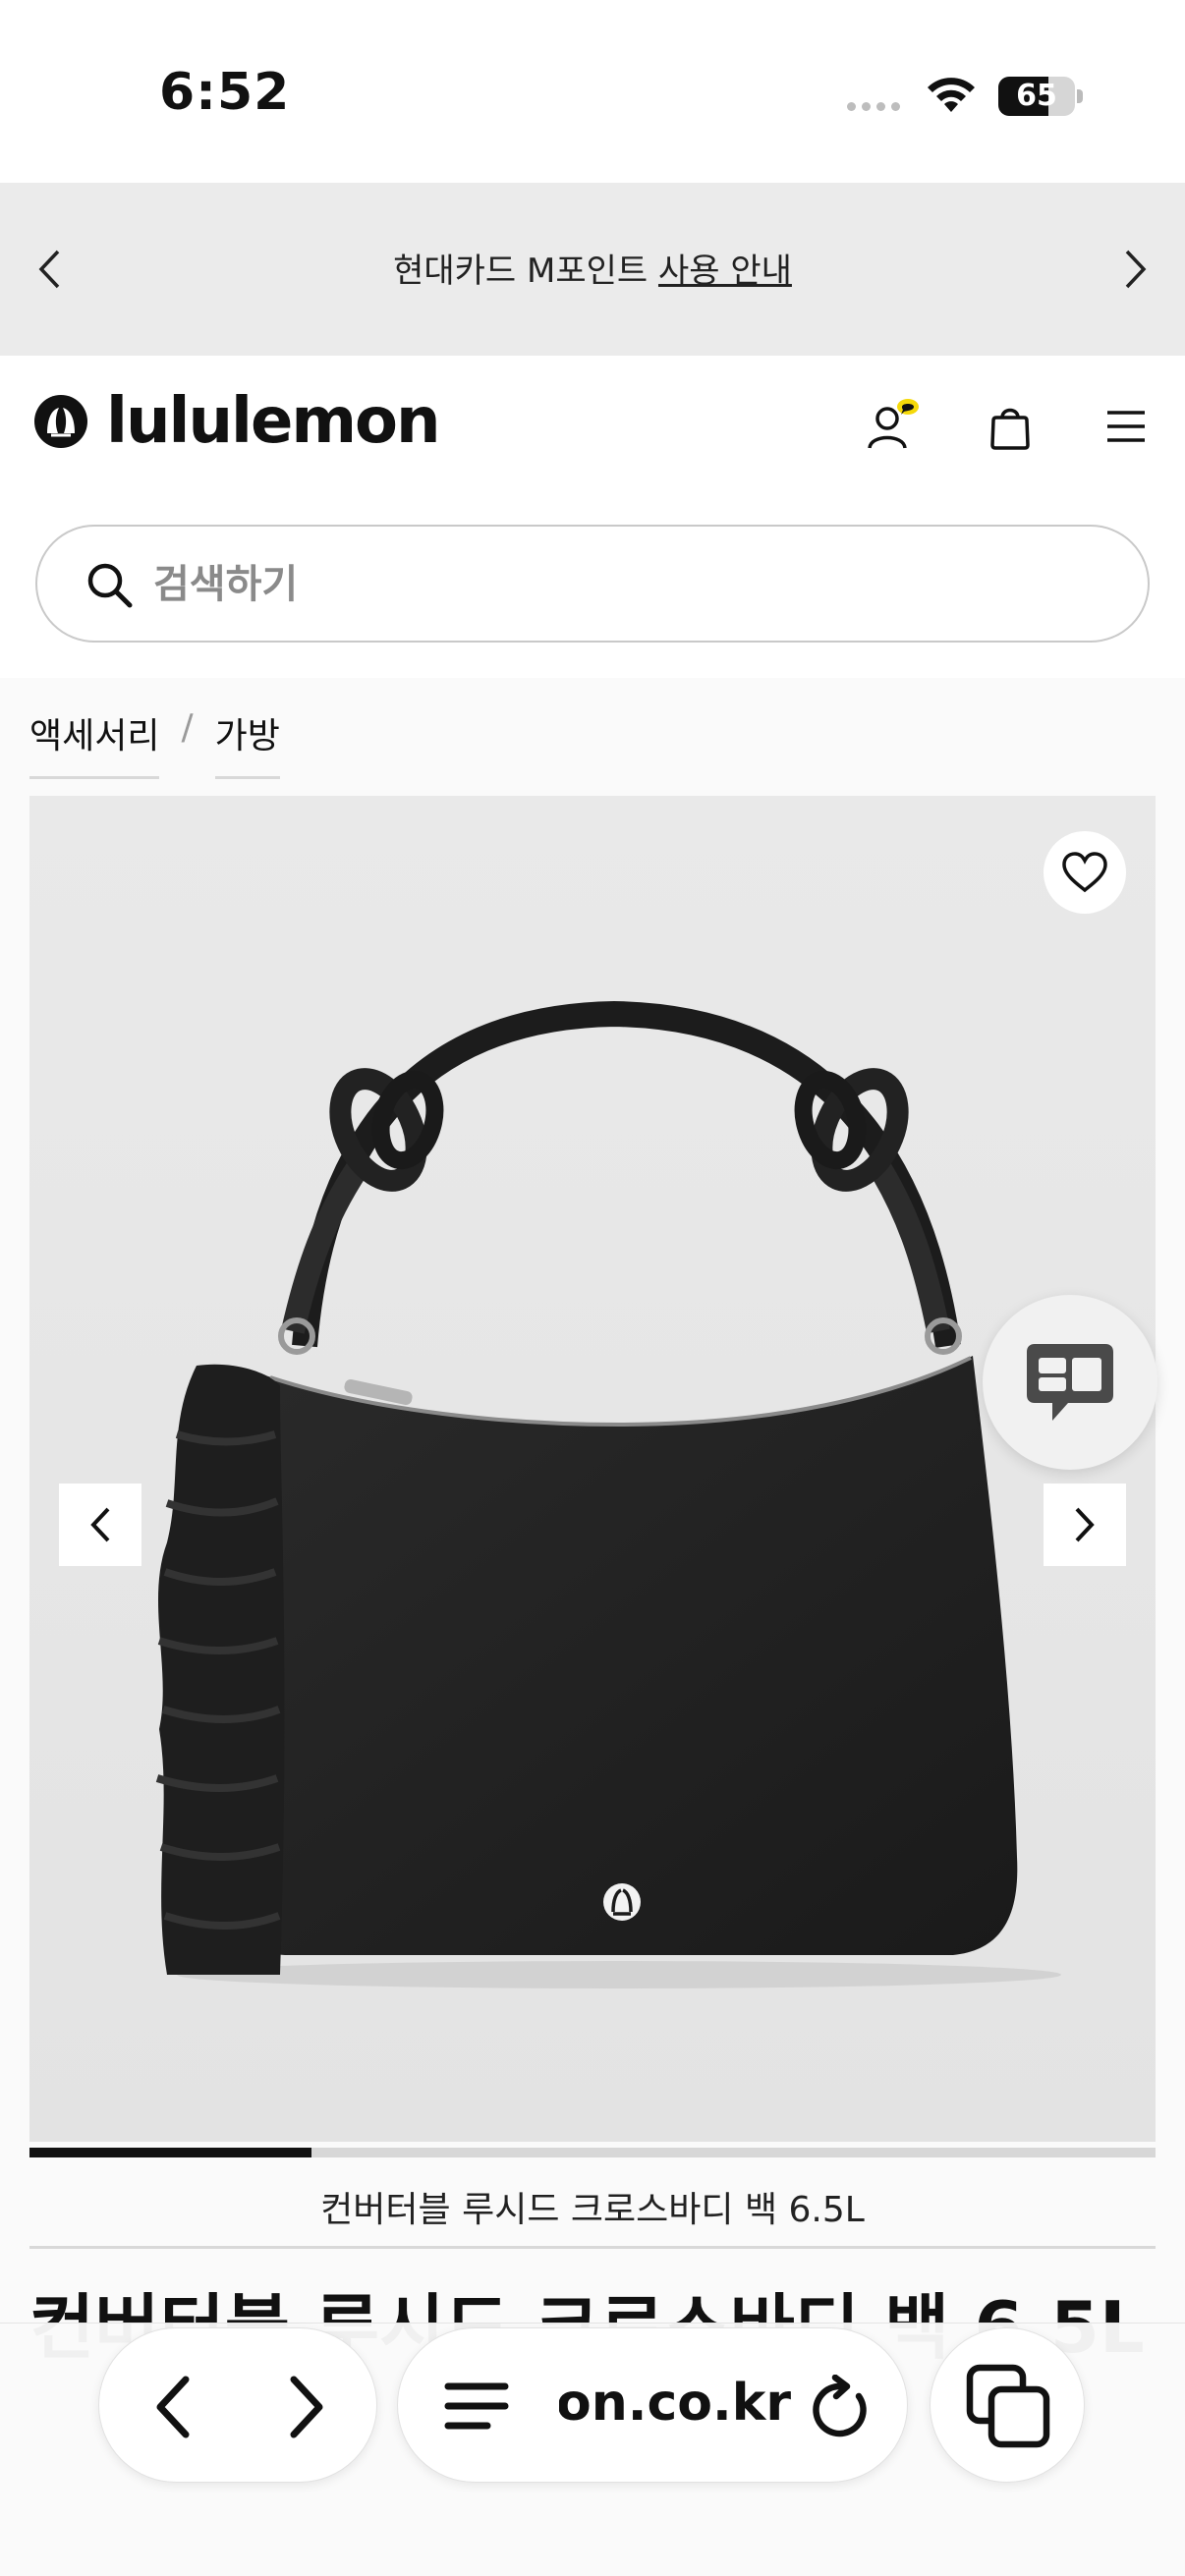 Image resolution: width=1185 pixels, height=2576 pixels. Describe the element at coordinates (225, 92) in the screenshot. I see `status-time: 6:52` at that location.